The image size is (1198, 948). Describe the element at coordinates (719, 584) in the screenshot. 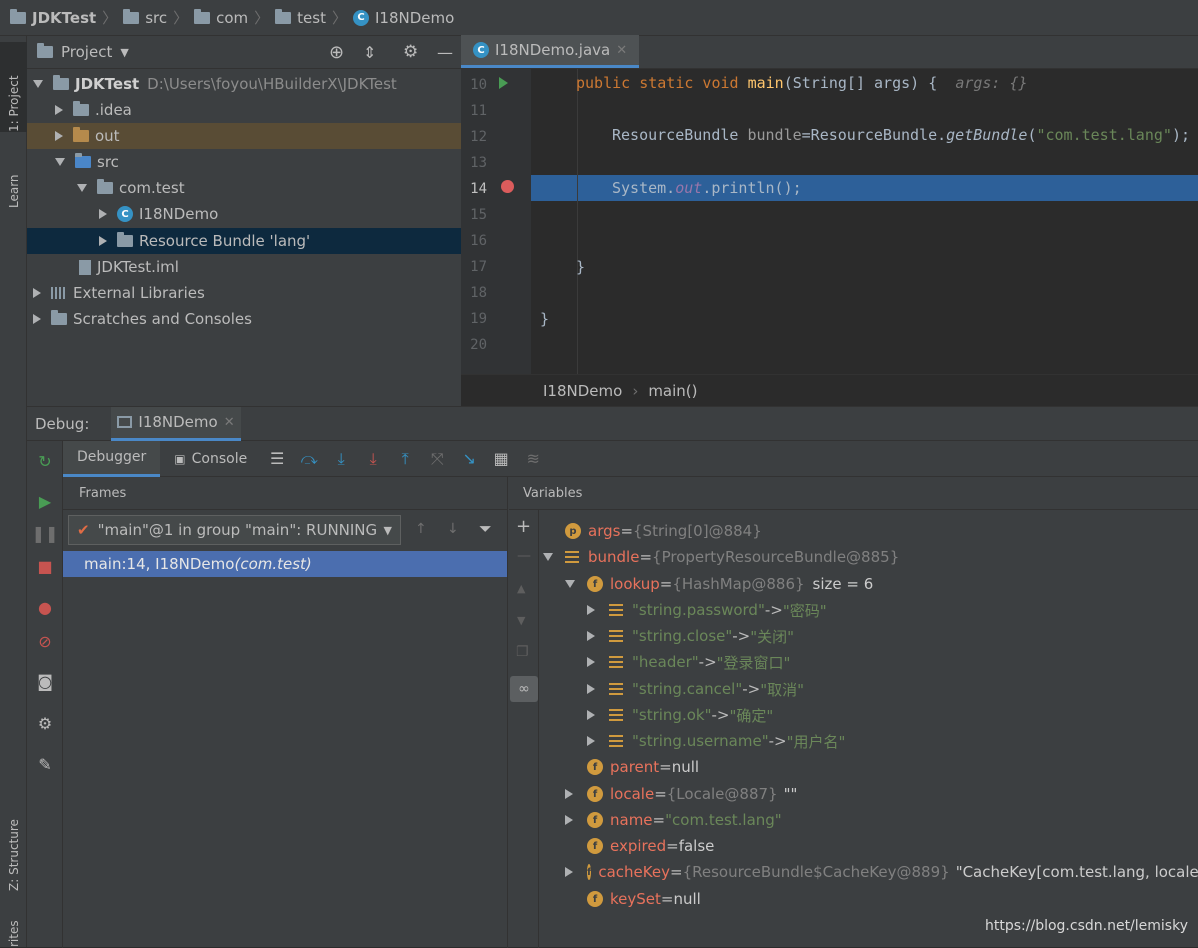

I see `var-row-lookup: f lookup = {HashMap@886} size = 6` at that location.